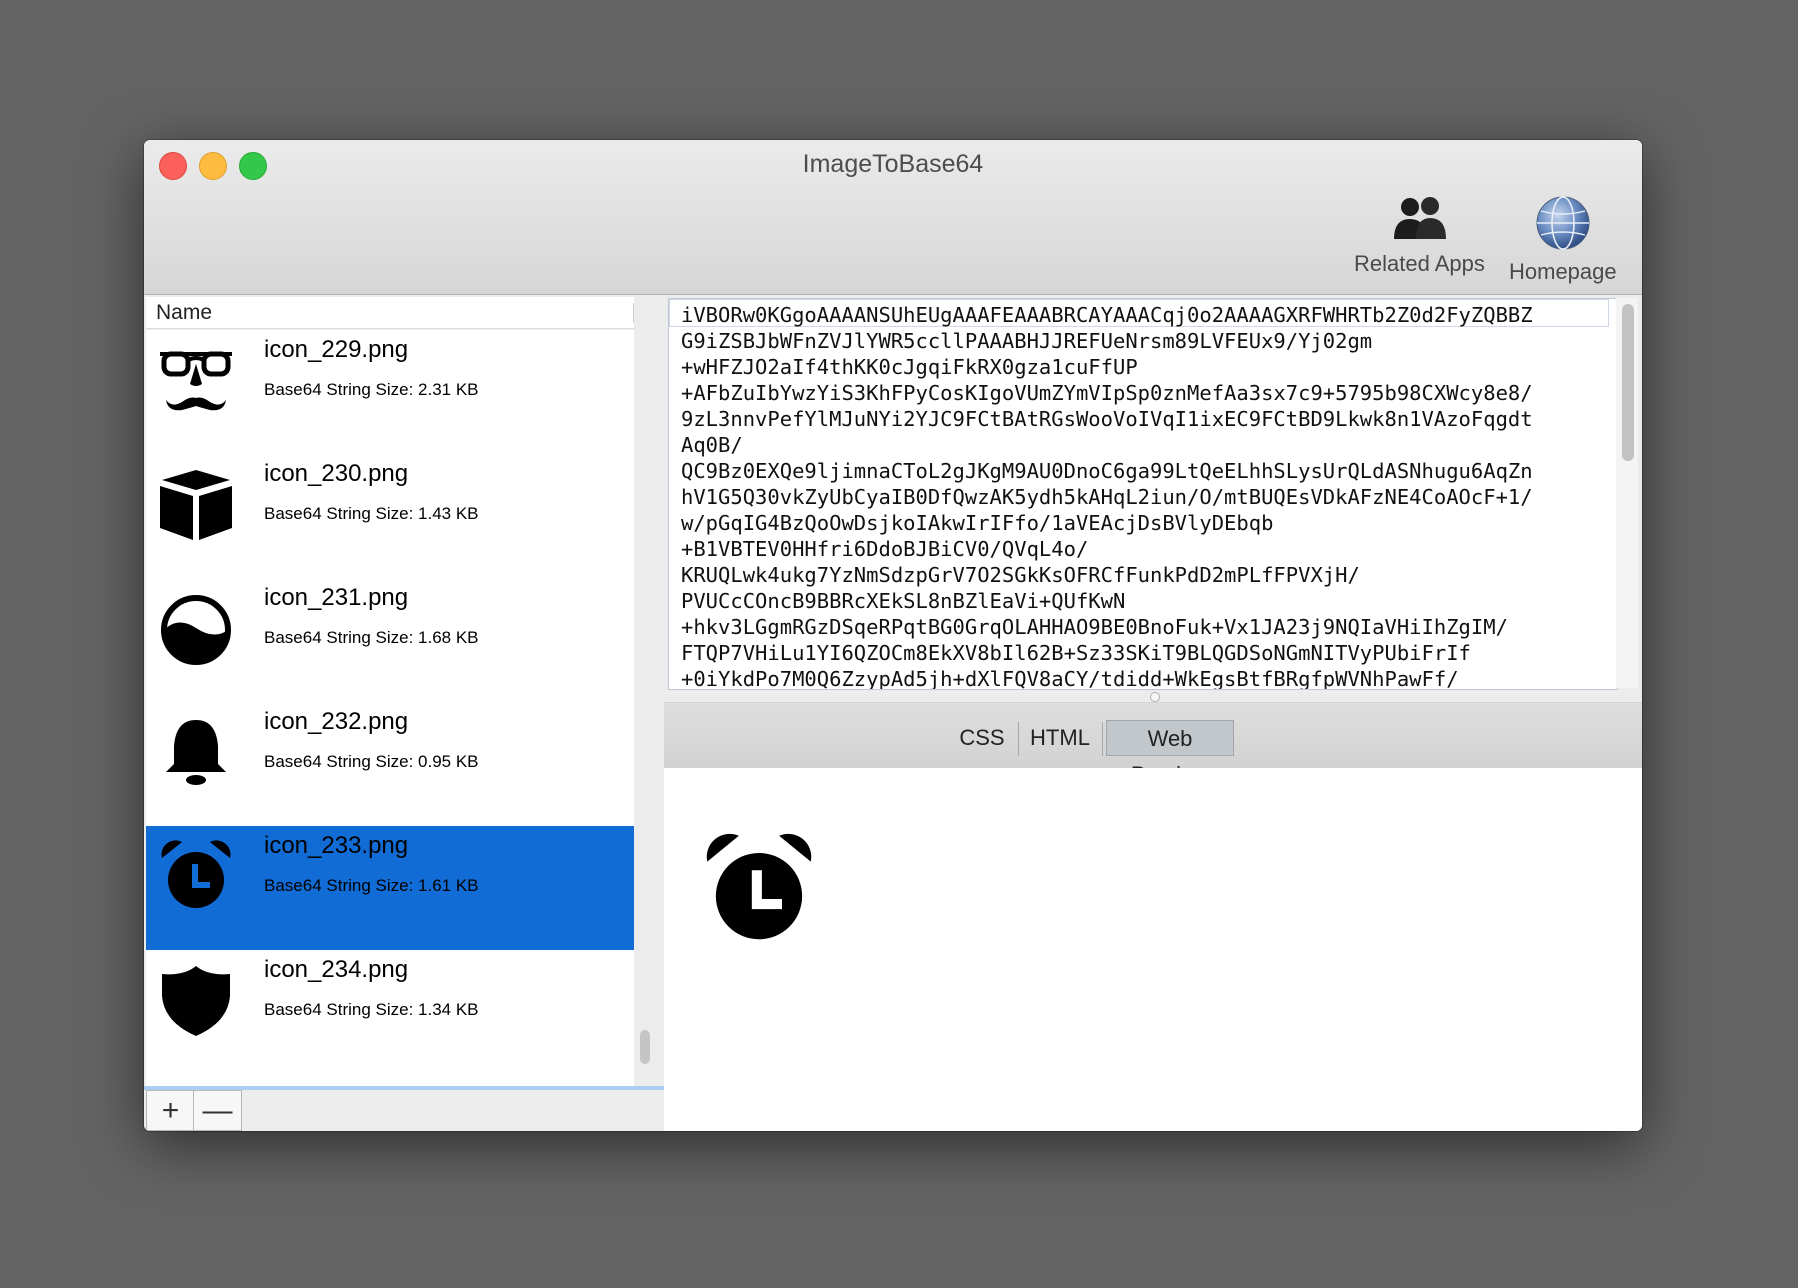  I want to click on file-name: icon_232.png, so click(336, 721).